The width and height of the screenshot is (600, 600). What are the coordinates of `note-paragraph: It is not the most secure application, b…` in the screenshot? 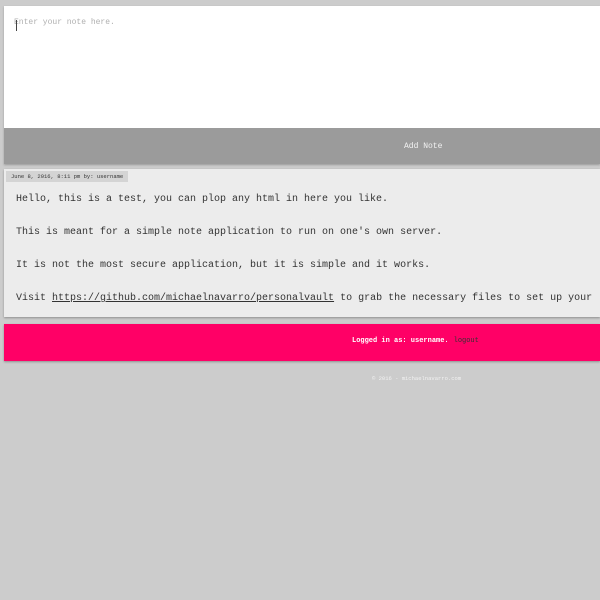 It's located at (223, 265).